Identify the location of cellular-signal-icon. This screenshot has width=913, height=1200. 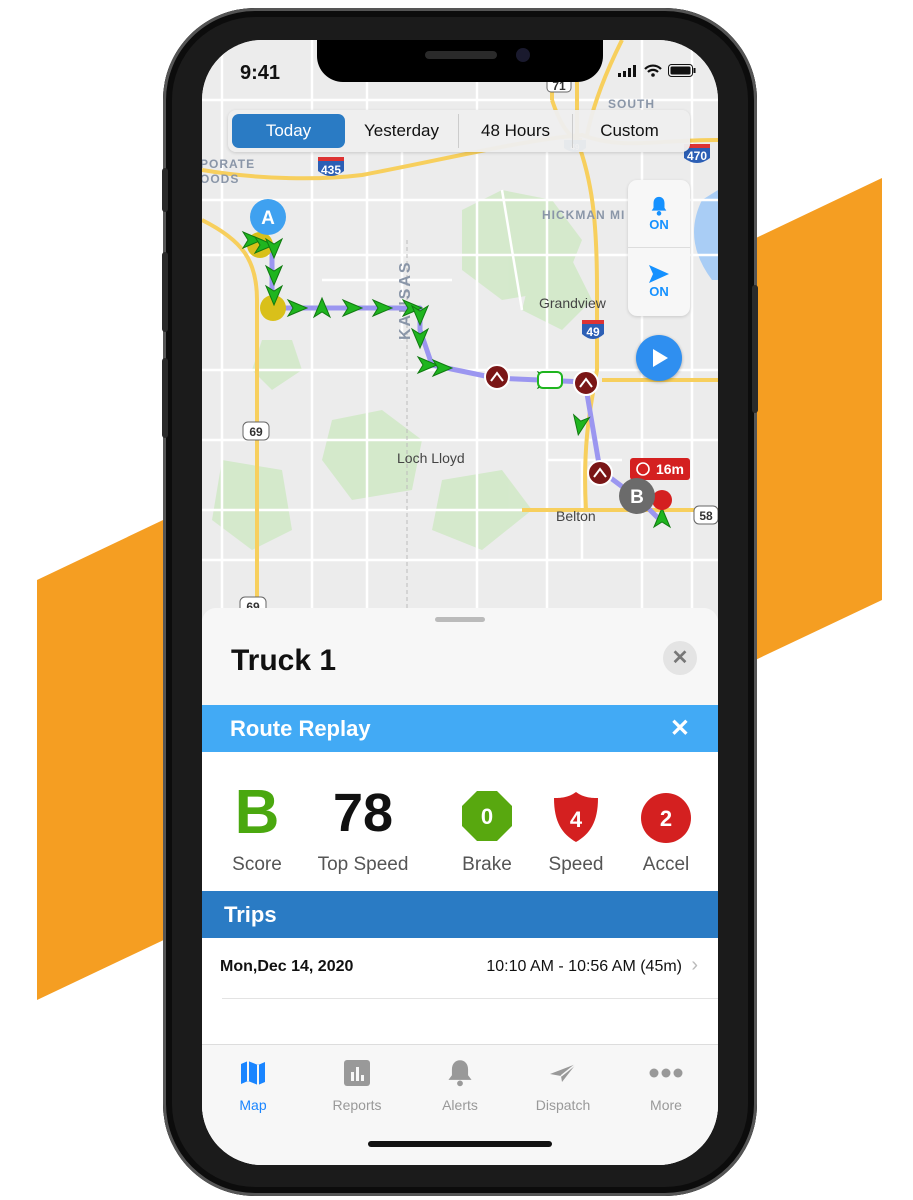
(627, 70).